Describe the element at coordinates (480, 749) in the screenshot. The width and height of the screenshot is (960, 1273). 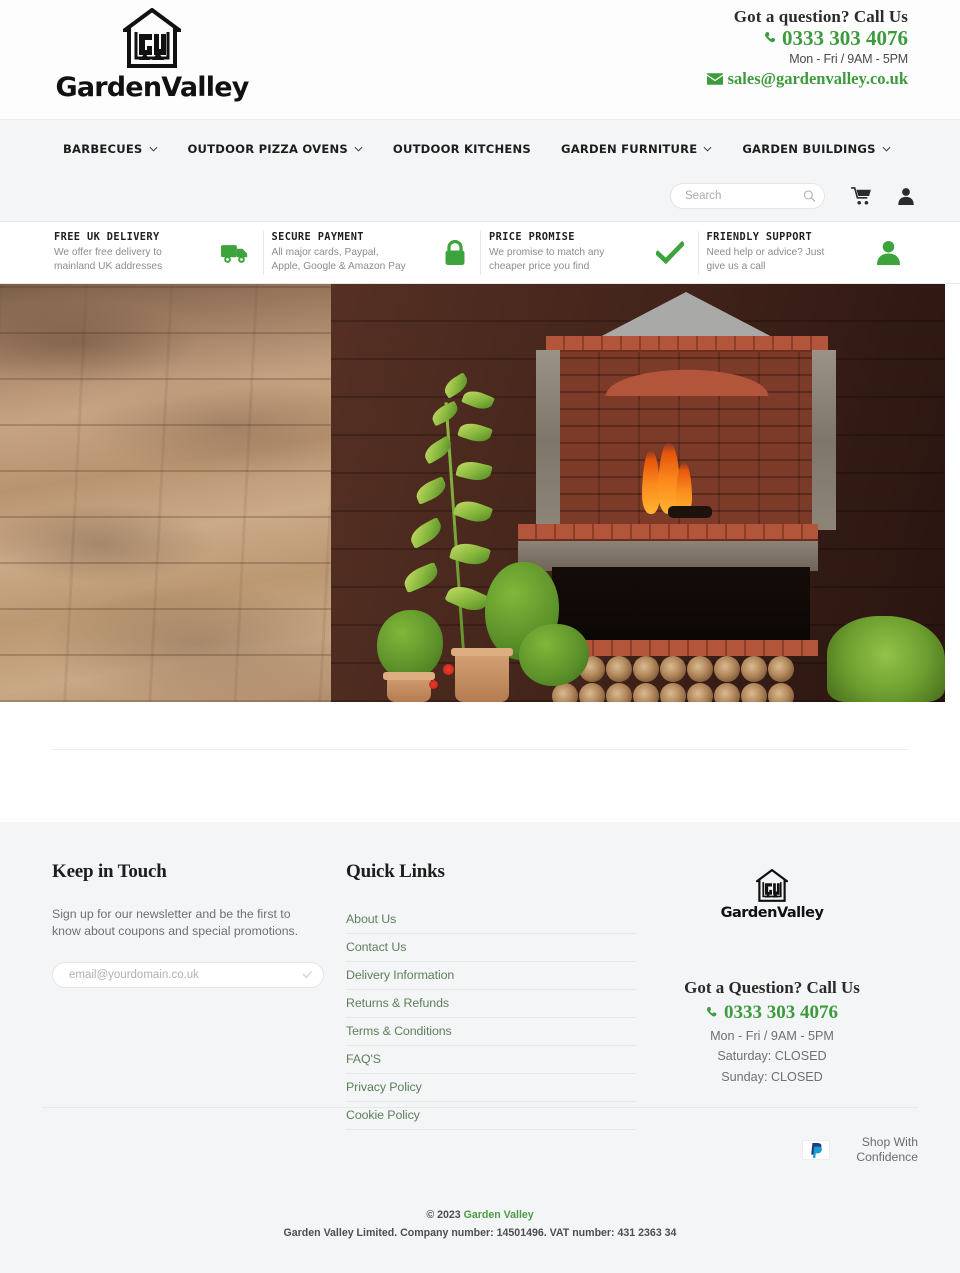
I see `section-divider` at that location.